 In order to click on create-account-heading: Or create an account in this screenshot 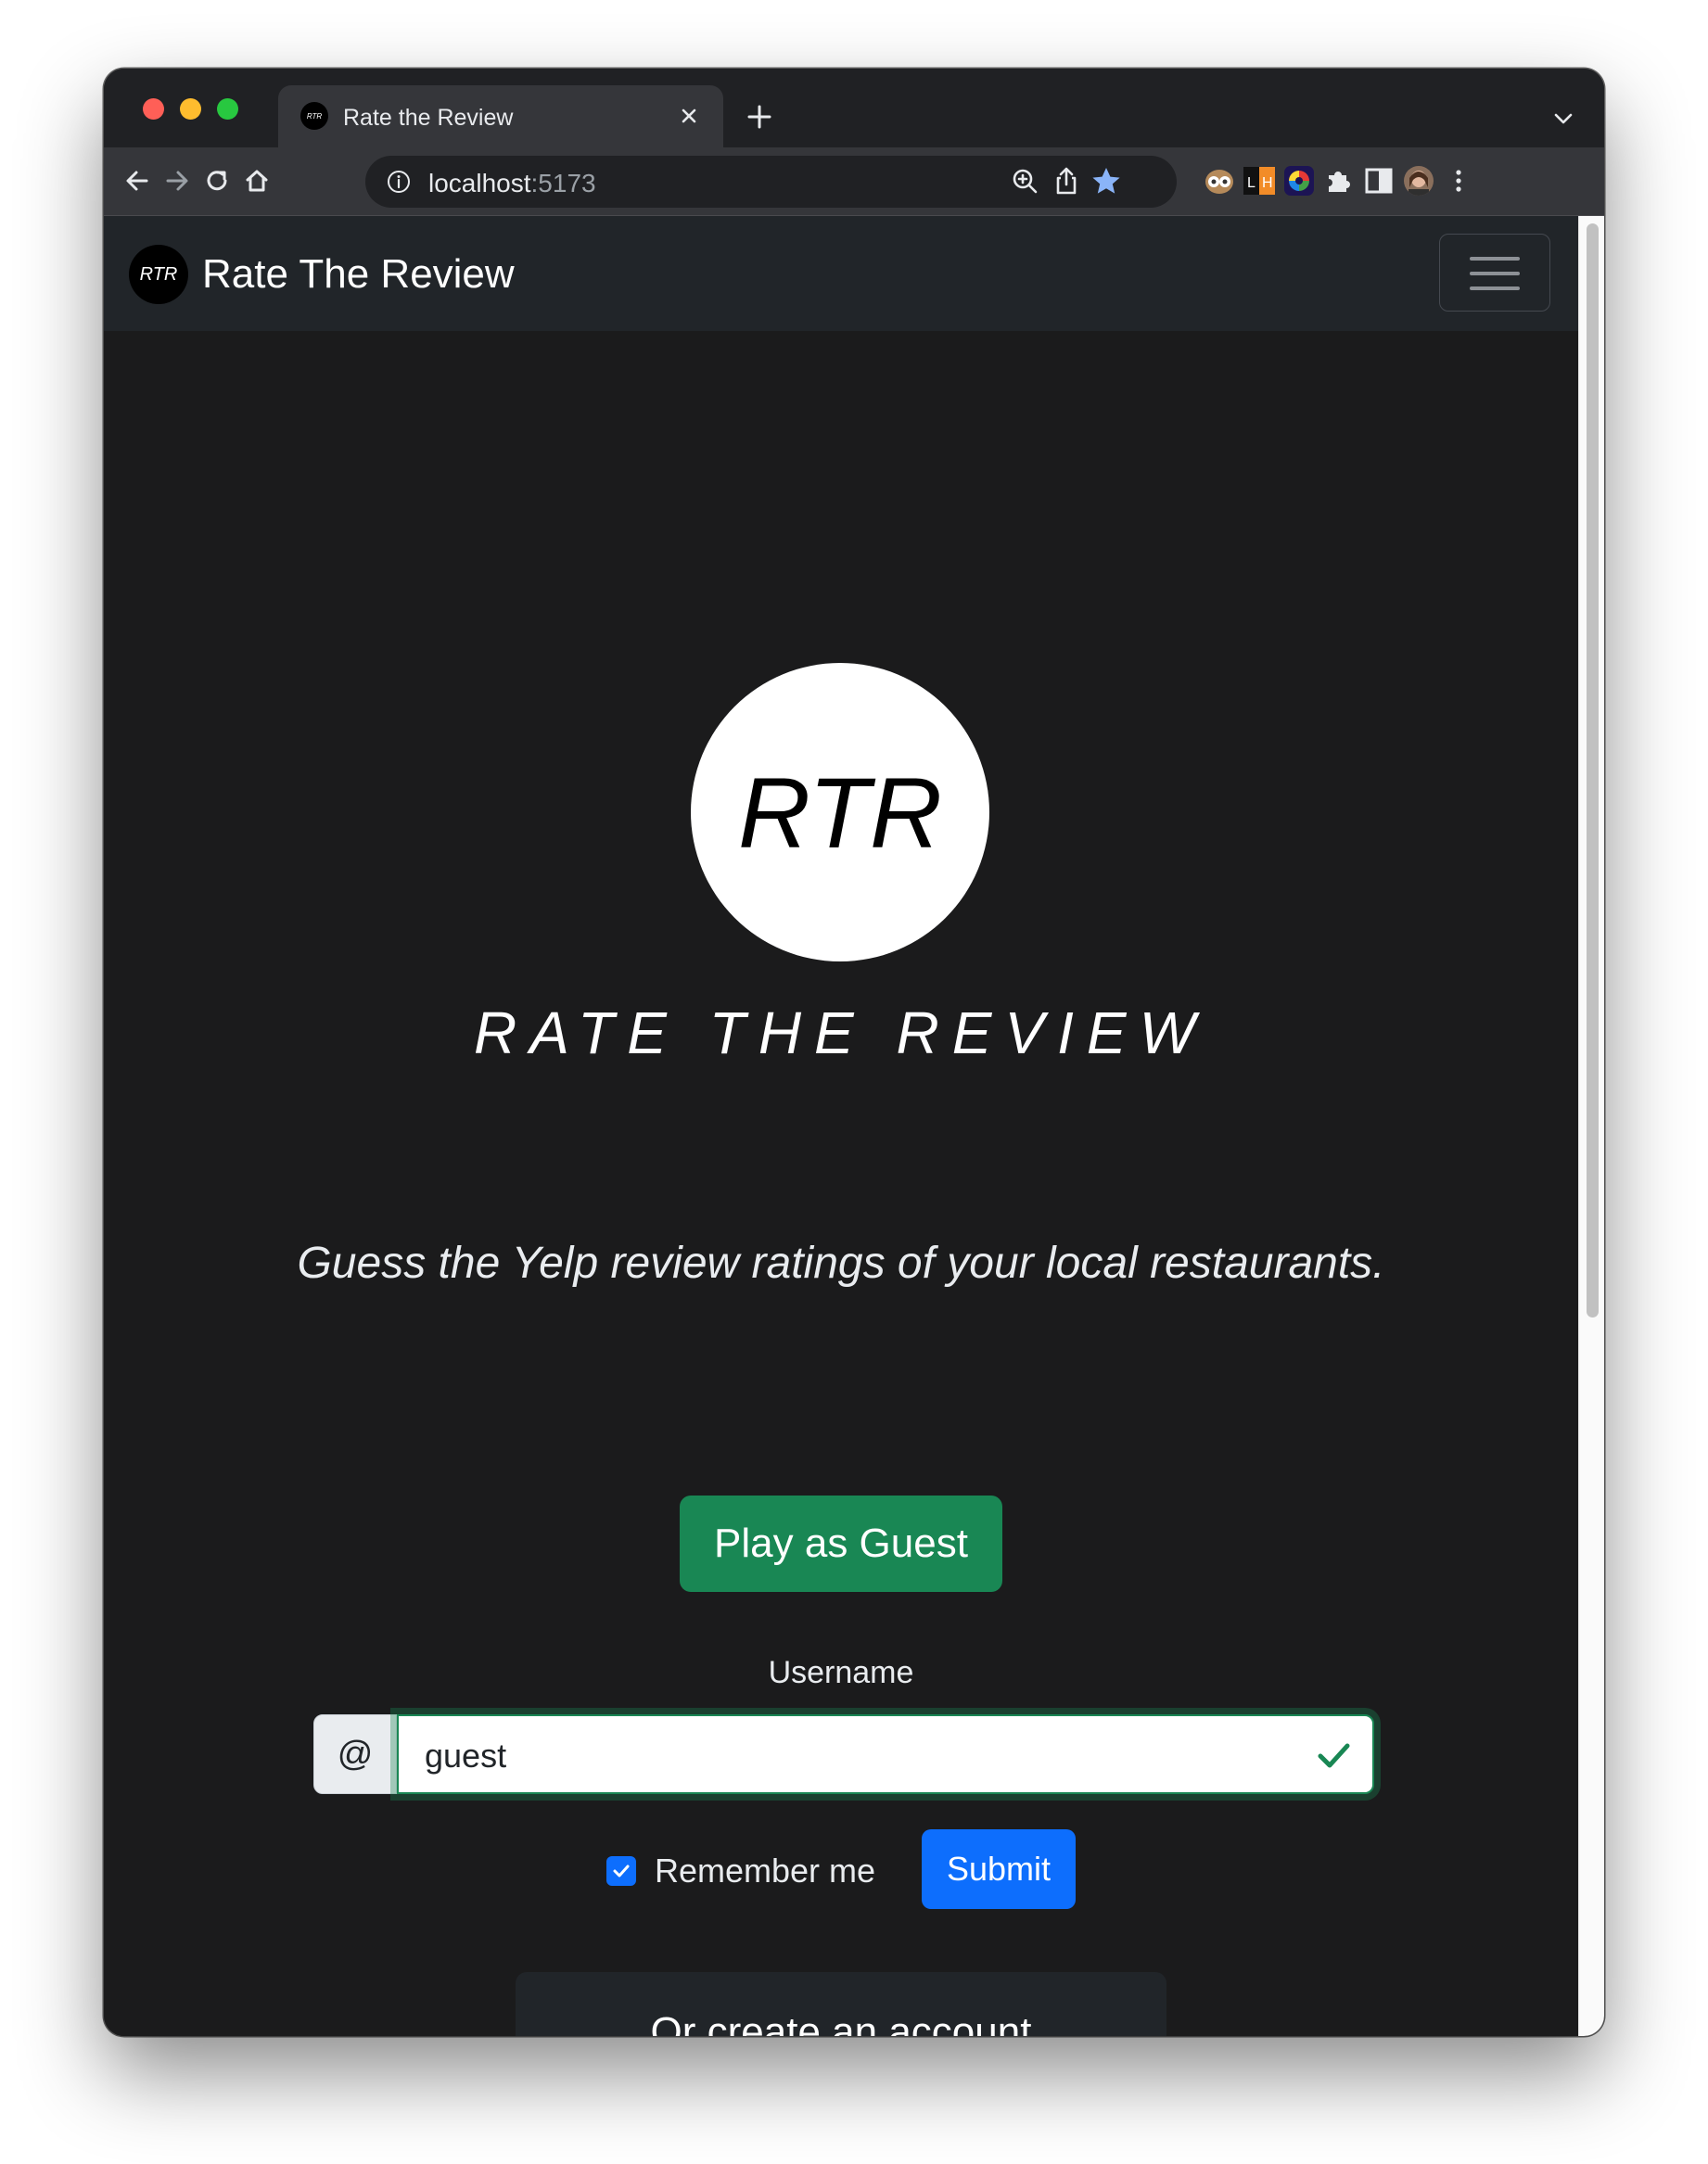, I will do `click(841, 2022)`.